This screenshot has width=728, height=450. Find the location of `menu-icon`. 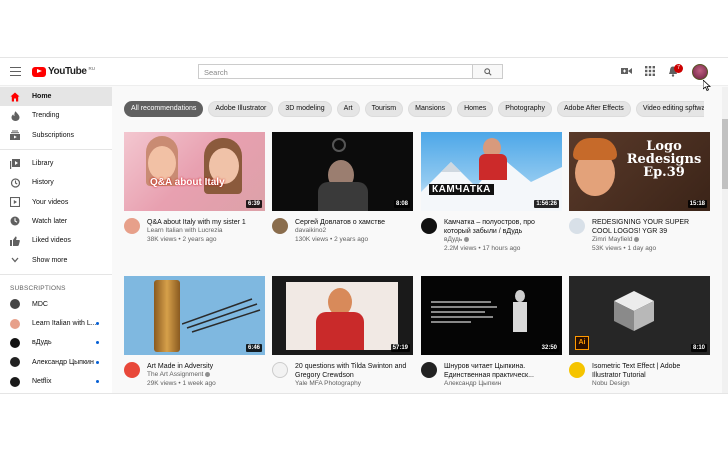

menu-icon is located at coordinates (15, 71).